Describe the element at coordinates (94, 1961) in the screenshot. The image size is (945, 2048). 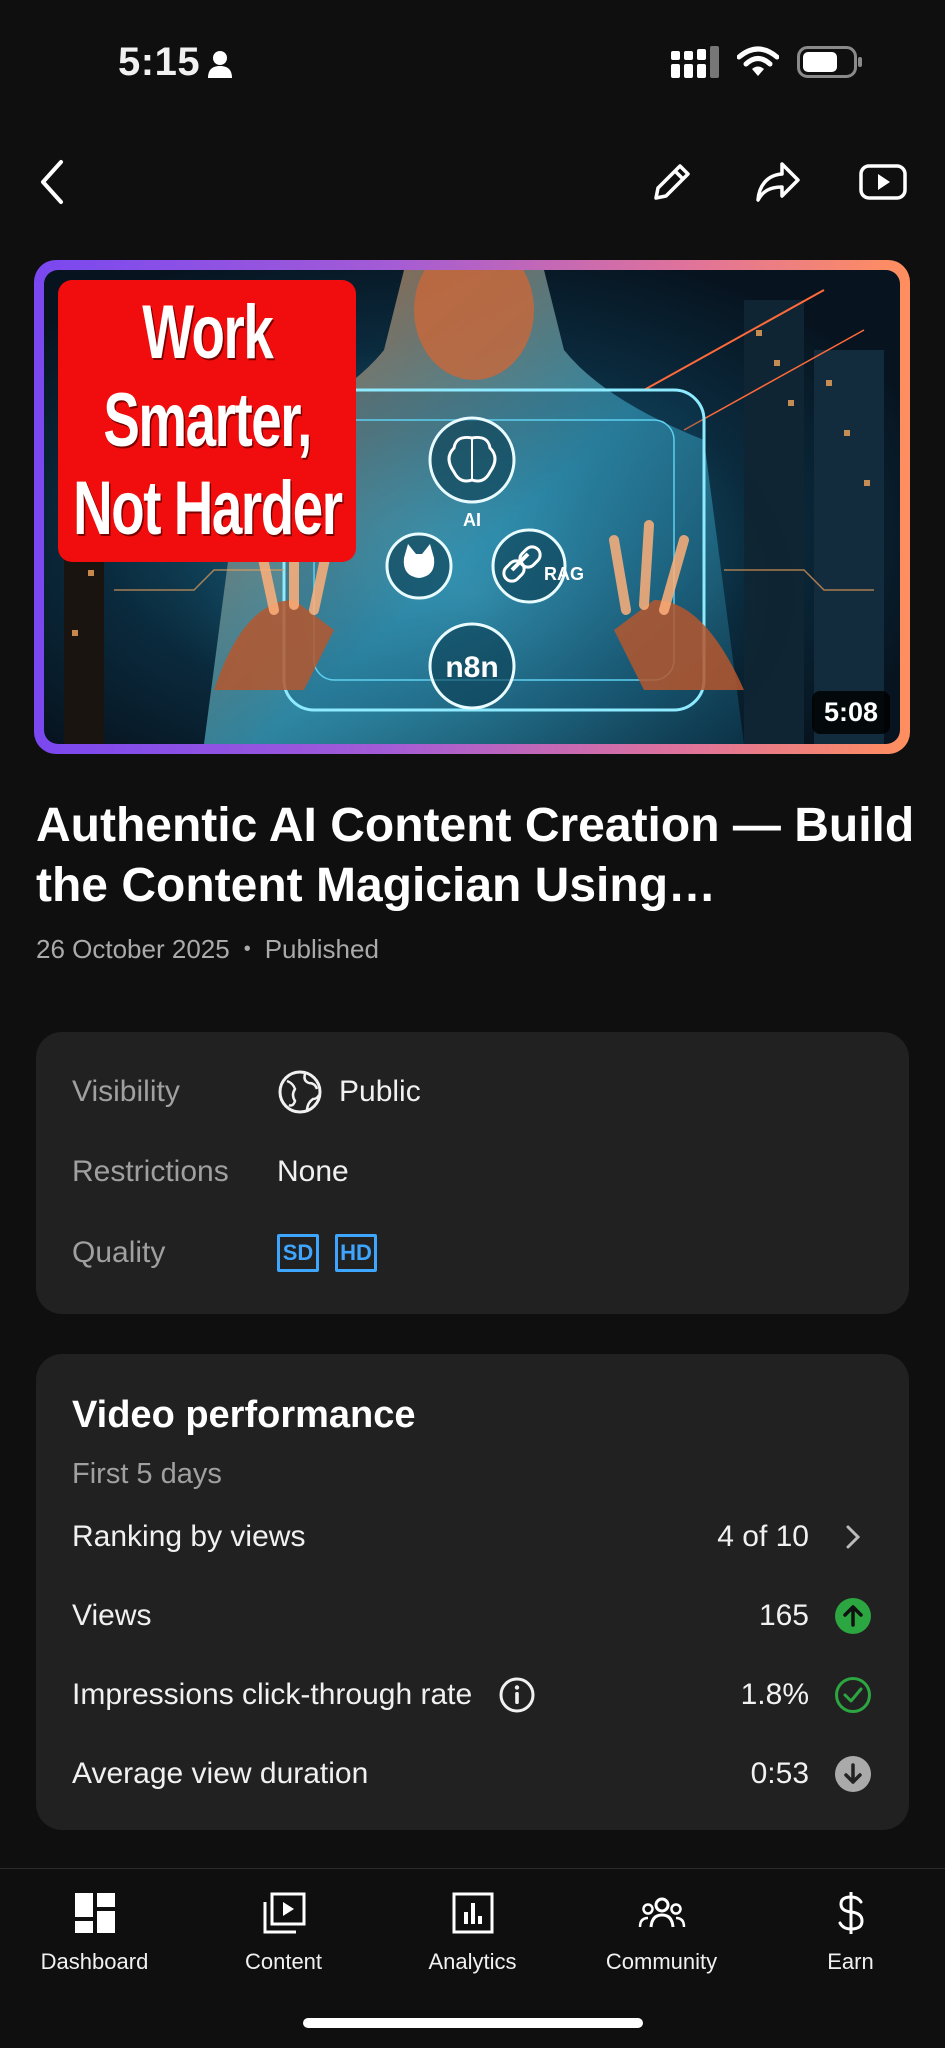
I see `nav-label: Dashboard` at that location.